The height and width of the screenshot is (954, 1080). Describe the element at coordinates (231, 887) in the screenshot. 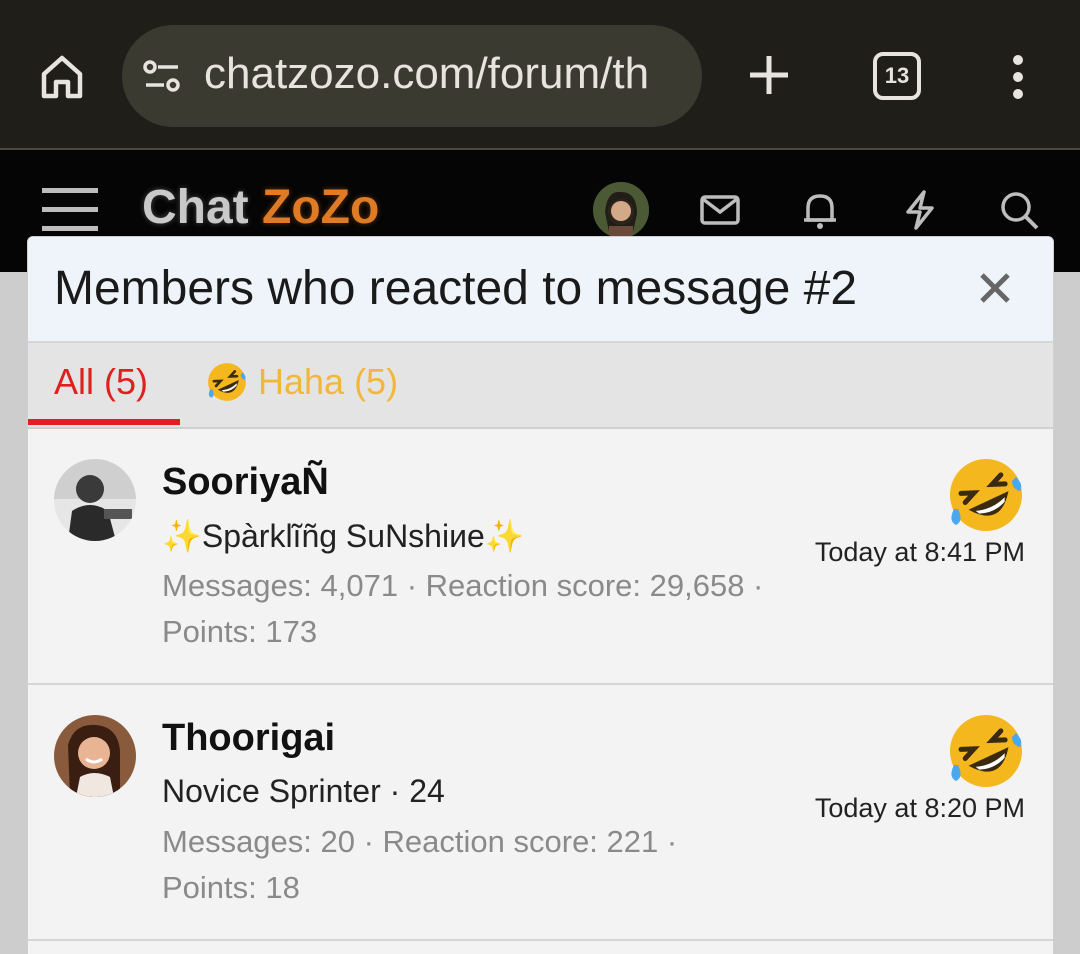

I see `member-points: Points: 18` at that location.